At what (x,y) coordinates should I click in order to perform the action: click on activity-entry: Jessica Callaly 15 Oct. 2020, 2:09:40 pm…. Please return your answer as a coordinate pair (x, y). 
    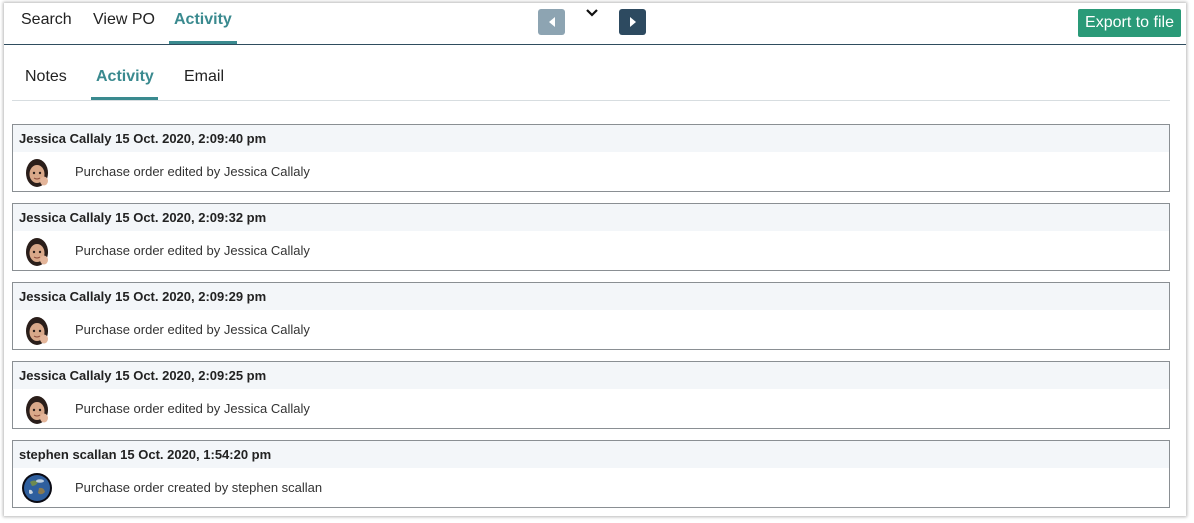
    Looking at the image, I should click on (591, 158).